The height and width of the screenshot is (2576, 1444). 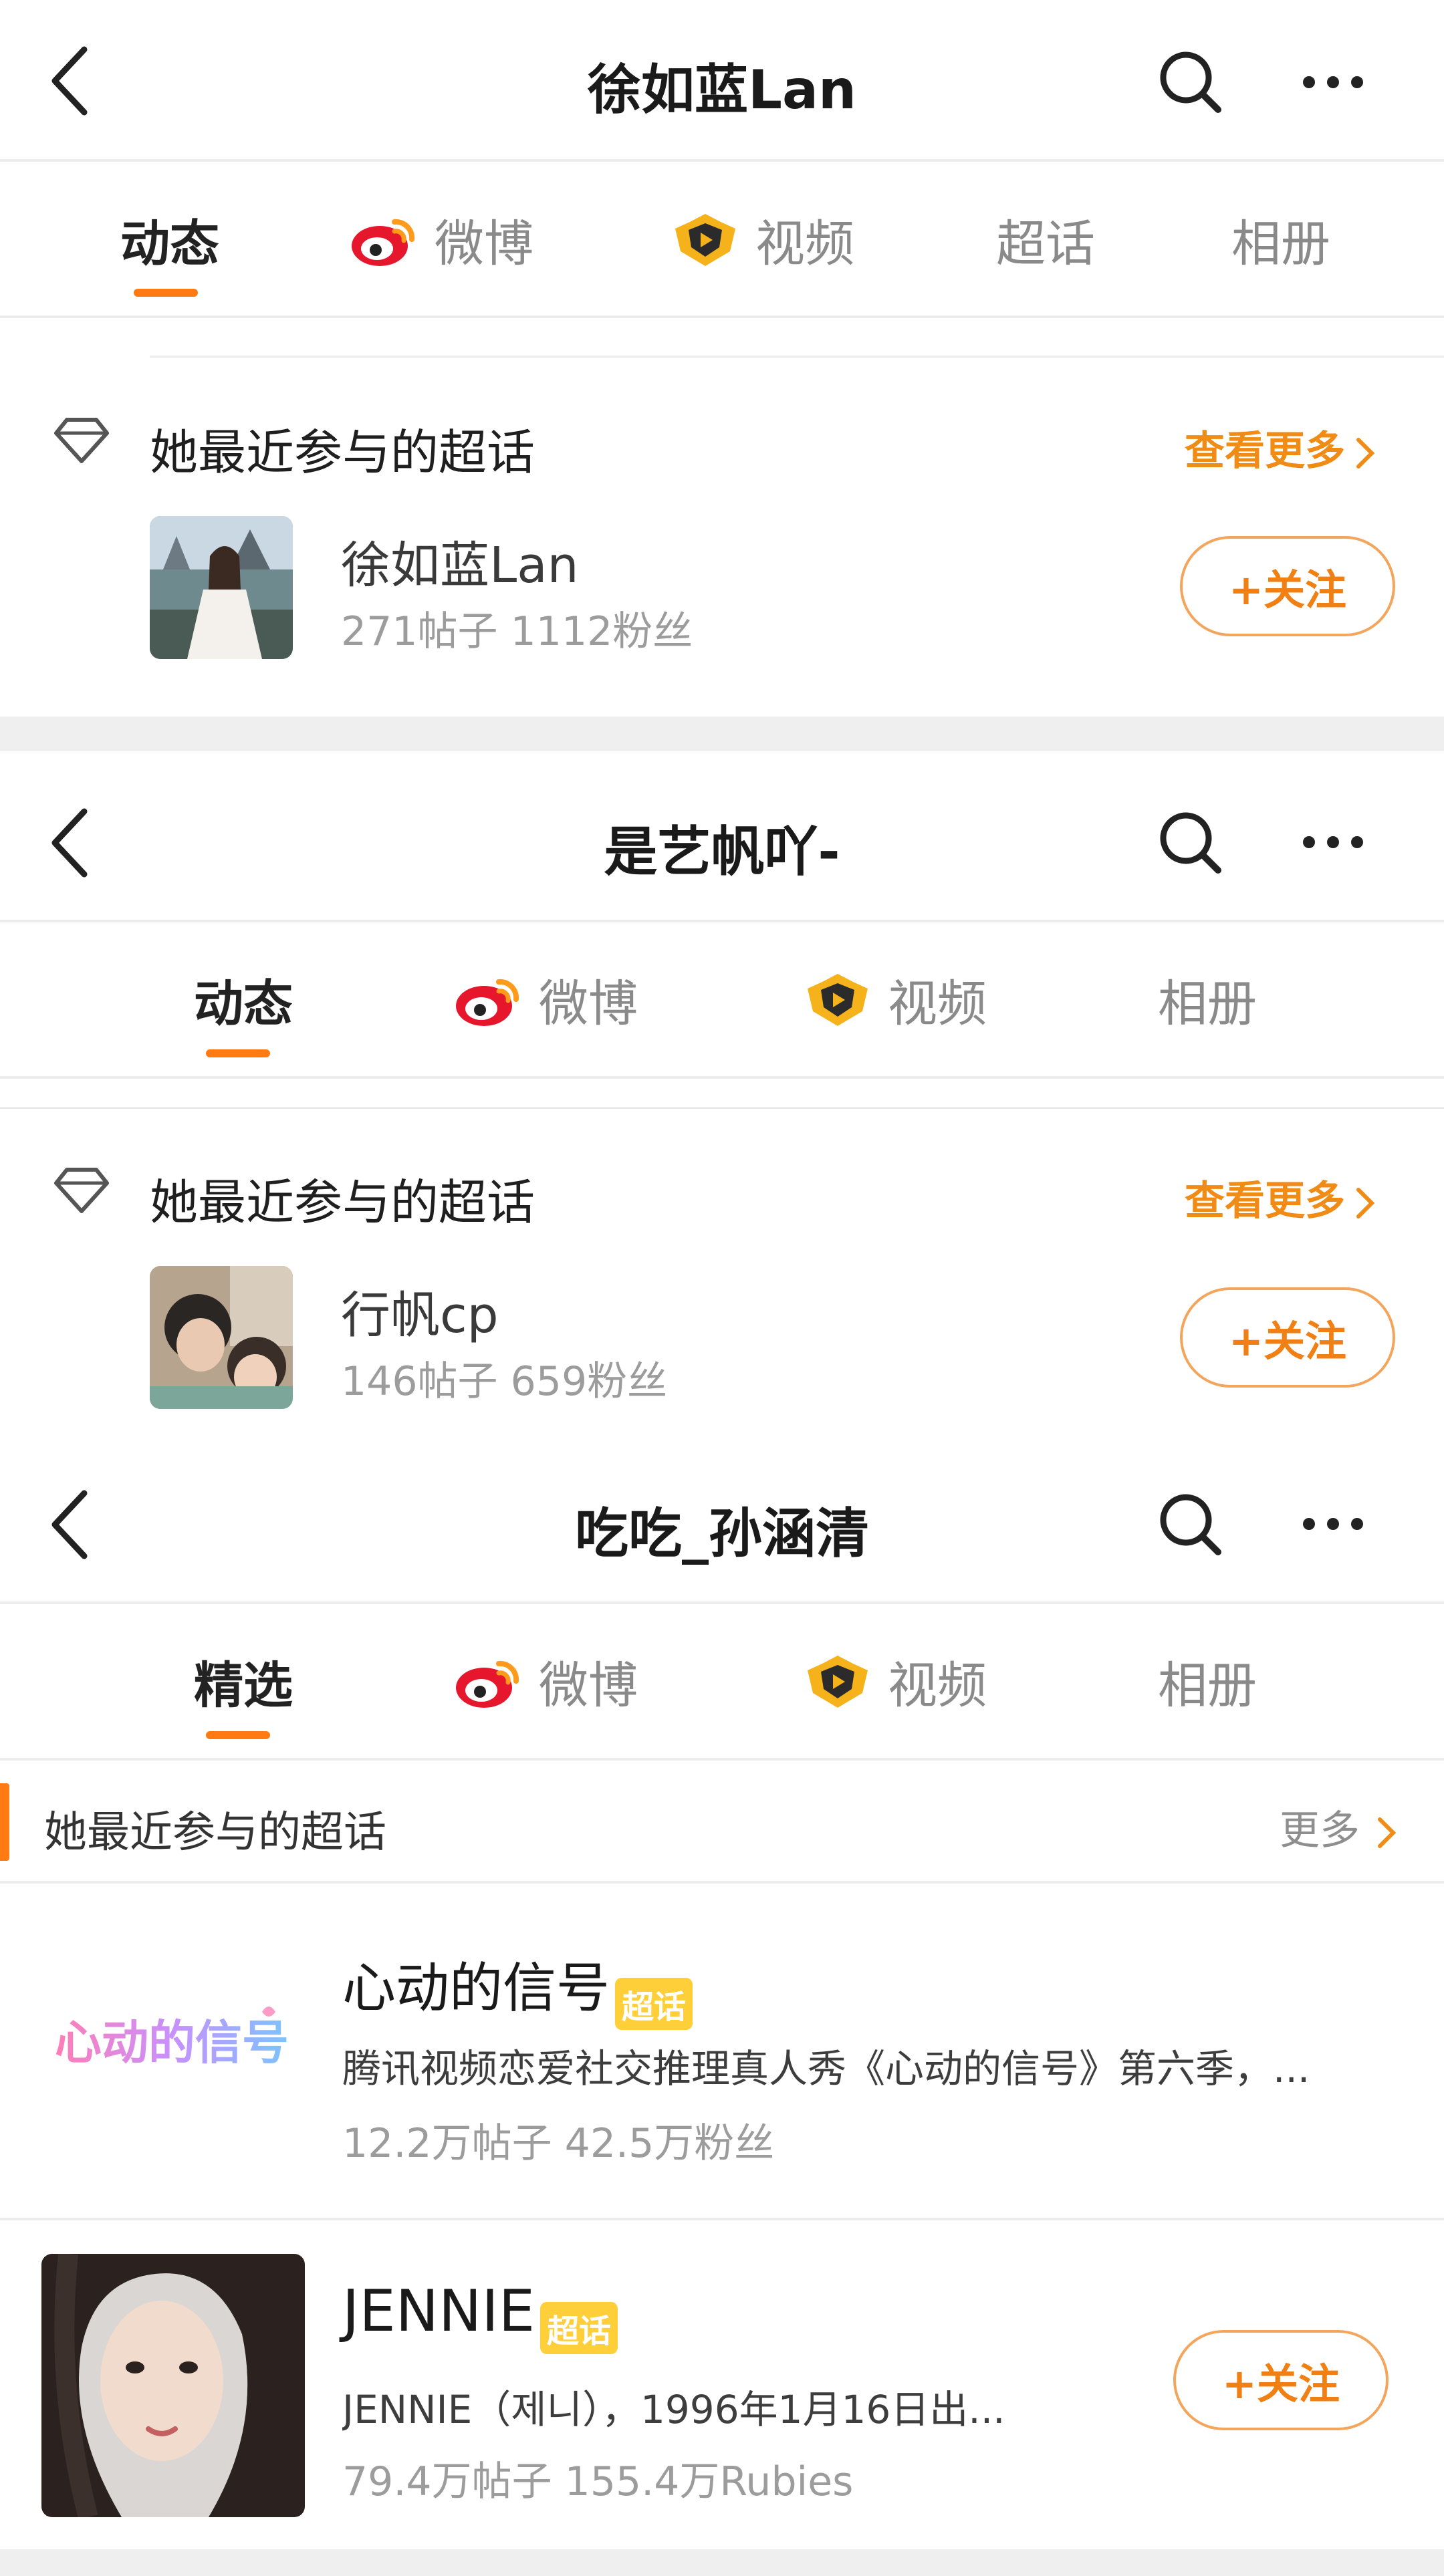 I want to click on item-divider, so click(x=722, y=2219).